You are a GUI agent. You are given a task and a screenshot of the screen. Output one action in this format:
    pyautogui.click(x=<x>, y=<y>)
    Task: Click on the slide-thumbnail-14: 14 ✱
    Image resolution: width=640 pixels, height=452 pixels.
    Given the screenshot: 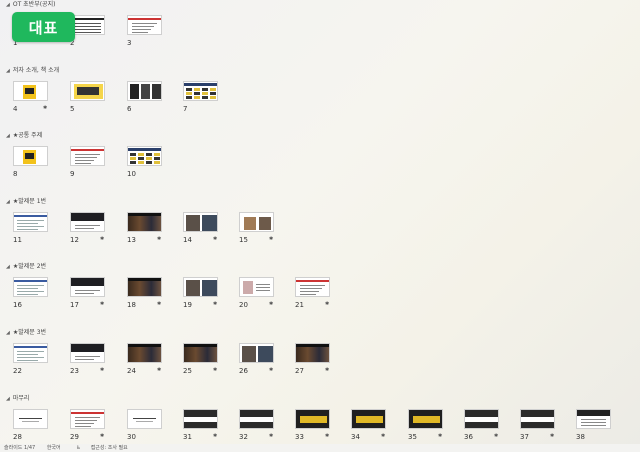 What is the action you would take?
    pyautogui.click(x=201, y=229)
    